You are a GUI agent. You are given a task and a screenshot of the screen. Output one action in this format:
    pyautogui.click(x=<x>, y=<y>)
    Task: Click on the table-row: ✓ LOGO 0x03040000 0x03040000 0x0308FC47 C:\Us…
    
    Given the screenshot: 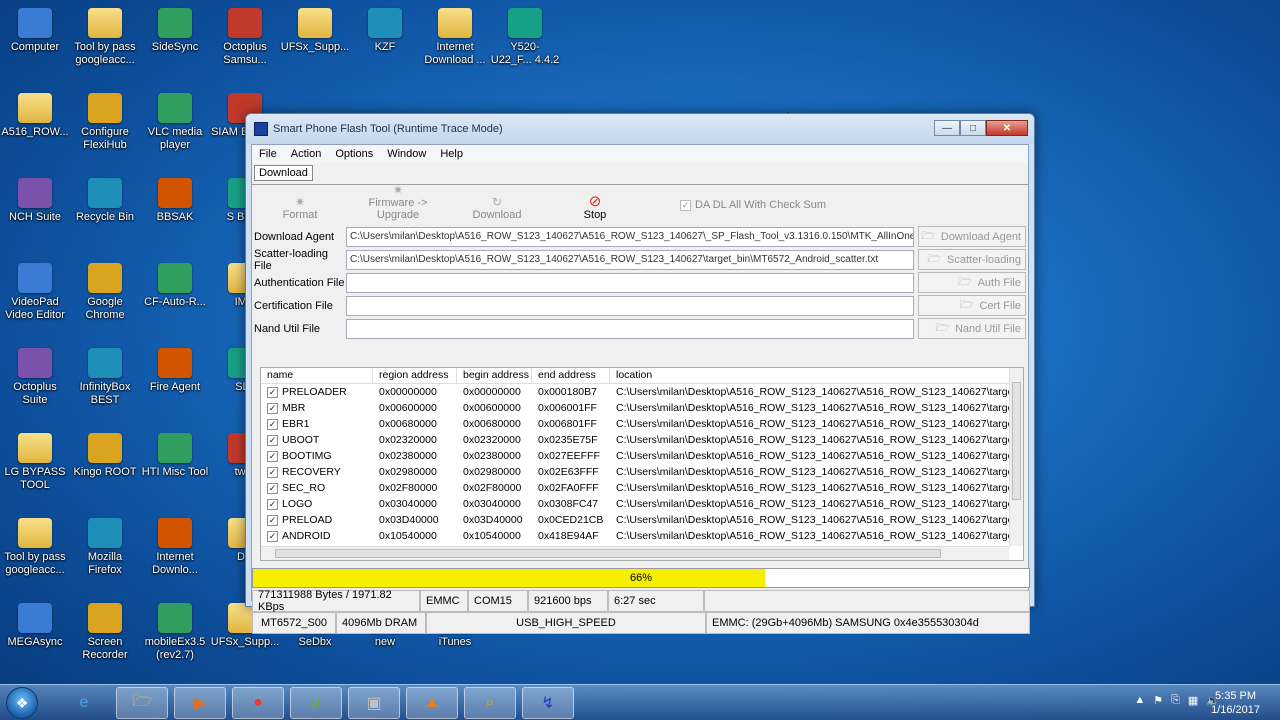 What is the action you would take?
    pyautogui.click(x=642, y=504)
    